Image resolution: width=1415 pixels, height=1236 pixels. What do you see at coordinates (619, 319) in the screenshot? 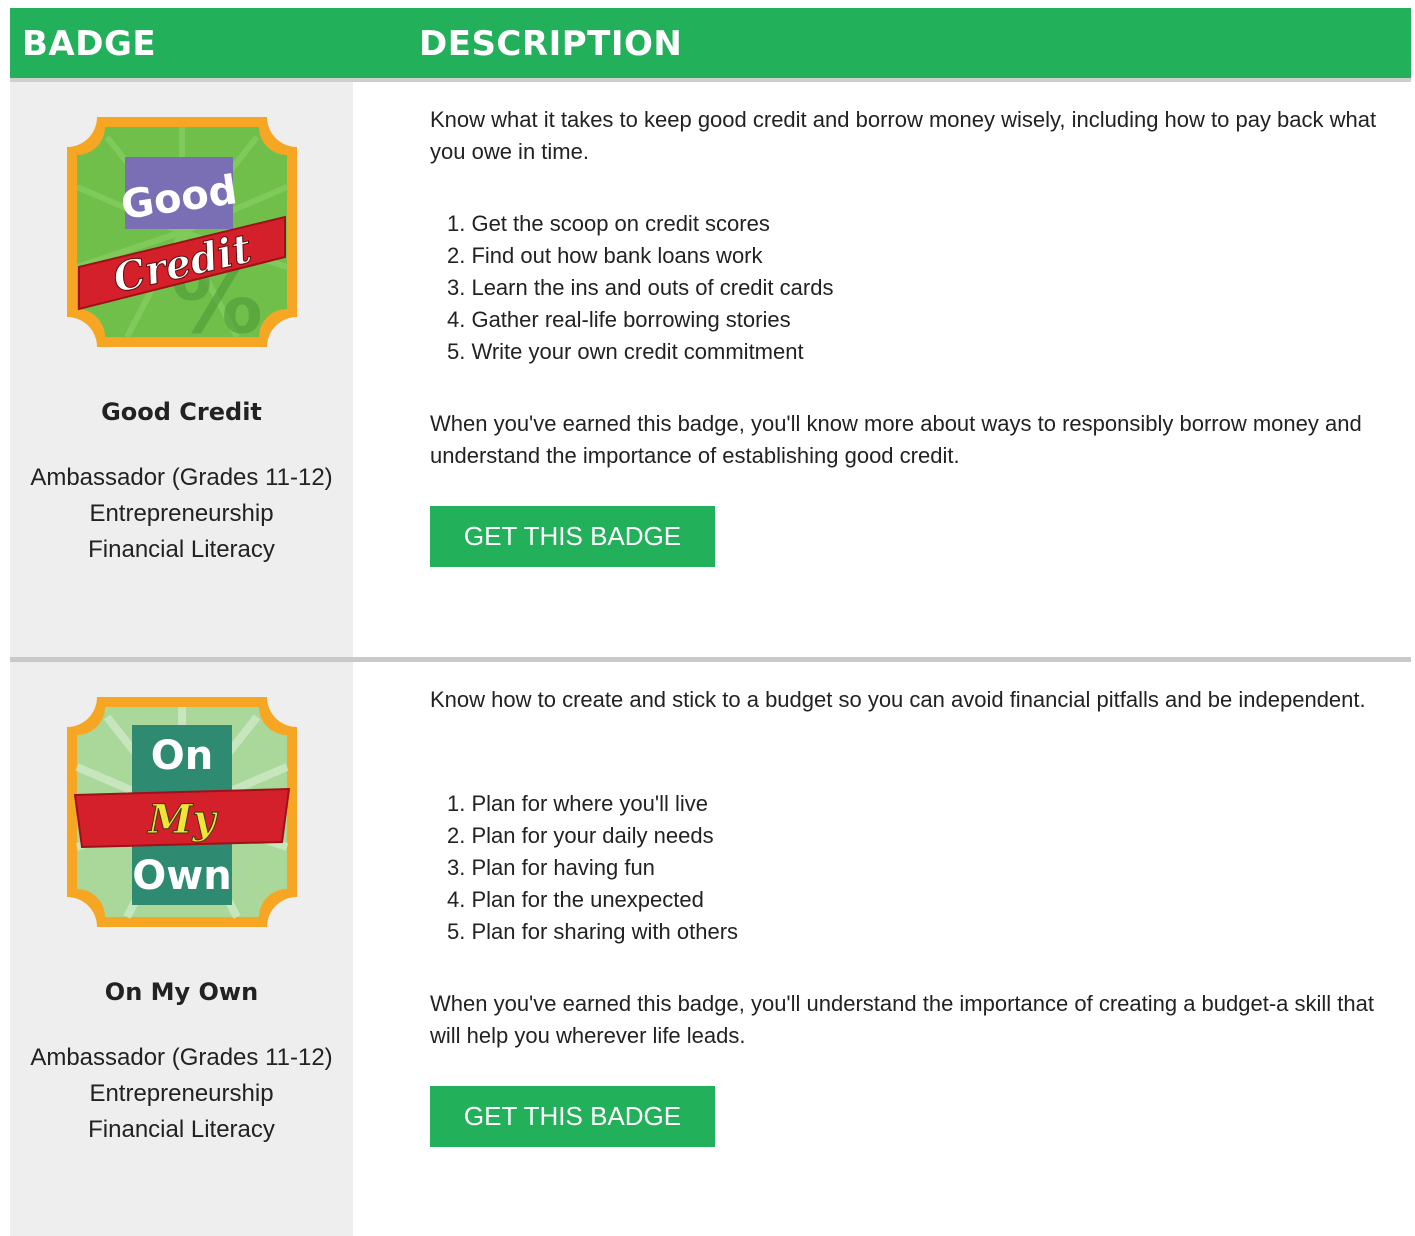
I see `step-item: 4. Gather real-life borrowing stories` at bounding box center [619, 319].